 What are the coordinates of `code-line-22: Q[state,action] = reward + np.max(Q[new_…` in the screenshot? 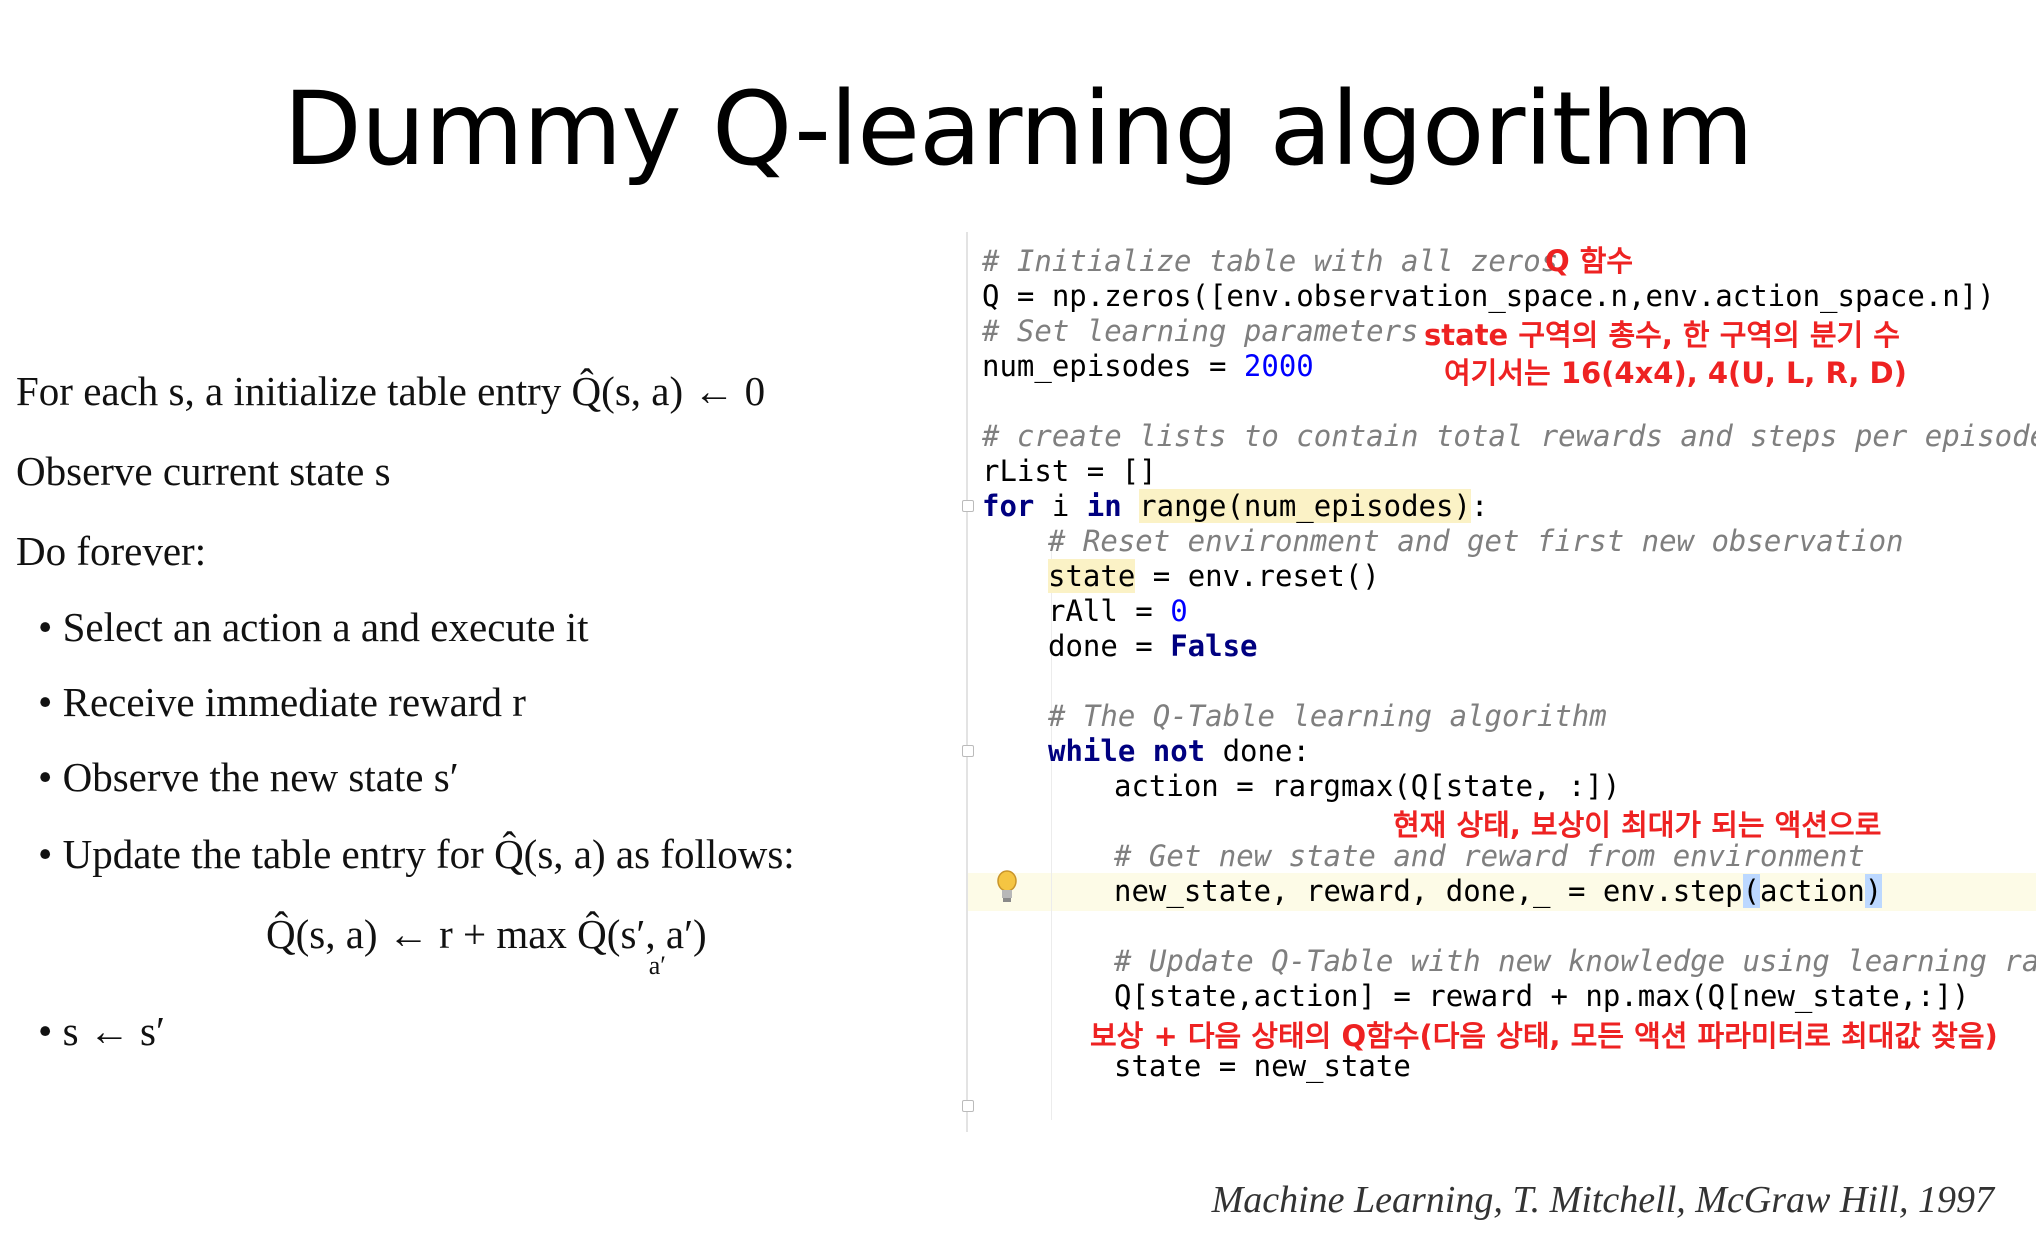 It's located at (1542, 996).